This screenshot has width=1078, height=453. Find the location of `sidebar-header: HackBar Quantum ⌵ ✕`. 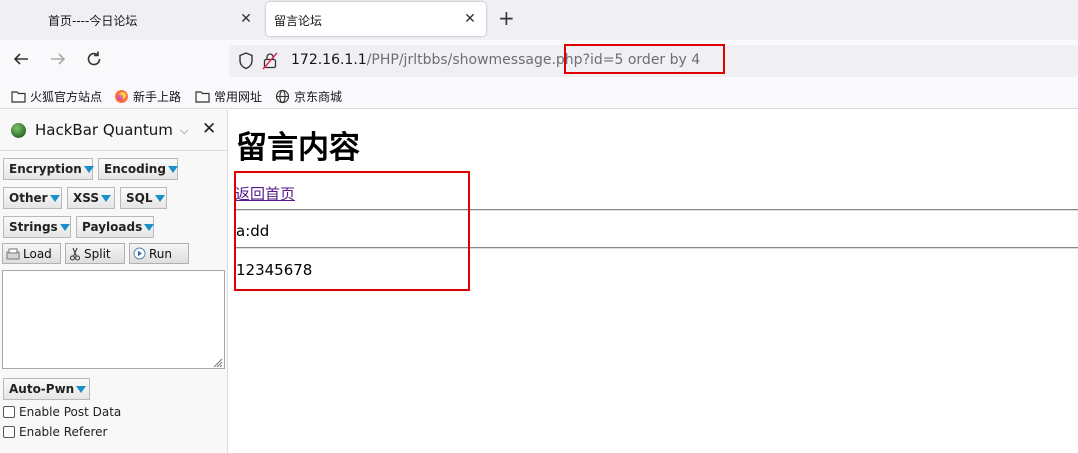

sidebar-header: HackBar Quantum ⌵ ✕ is located at coordinates (114, 130).